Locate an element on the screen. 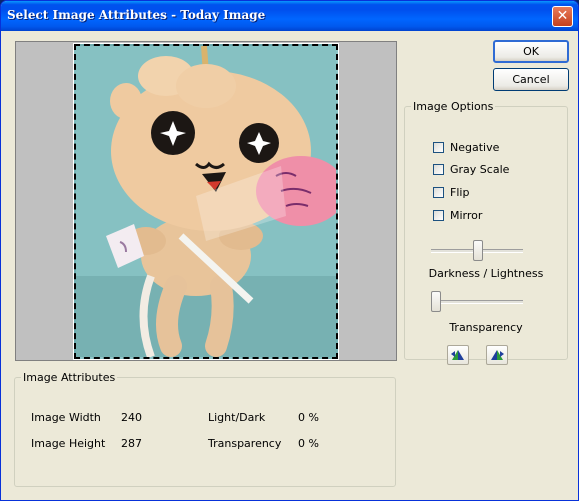 The image size is (579, 501). rotate-left-button is located at coordinates (458, 355).